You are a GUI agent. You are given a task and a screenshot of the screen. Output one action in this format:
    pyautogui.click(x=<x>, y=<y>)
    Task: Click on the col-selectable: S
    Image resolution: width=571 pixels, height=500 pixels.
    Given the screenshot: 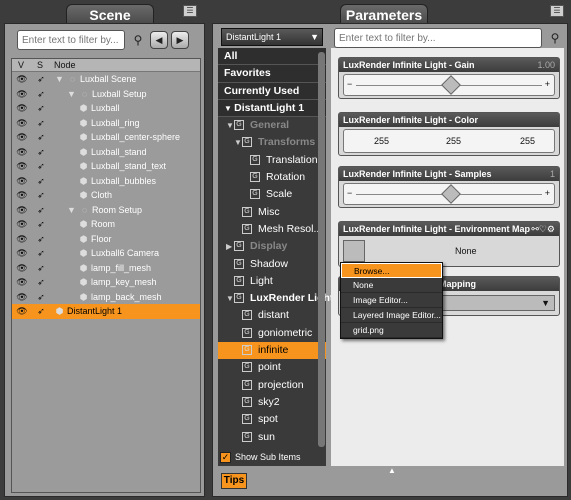 What is the action you would take?
    pyautogui.click(x=40, y=65)
    